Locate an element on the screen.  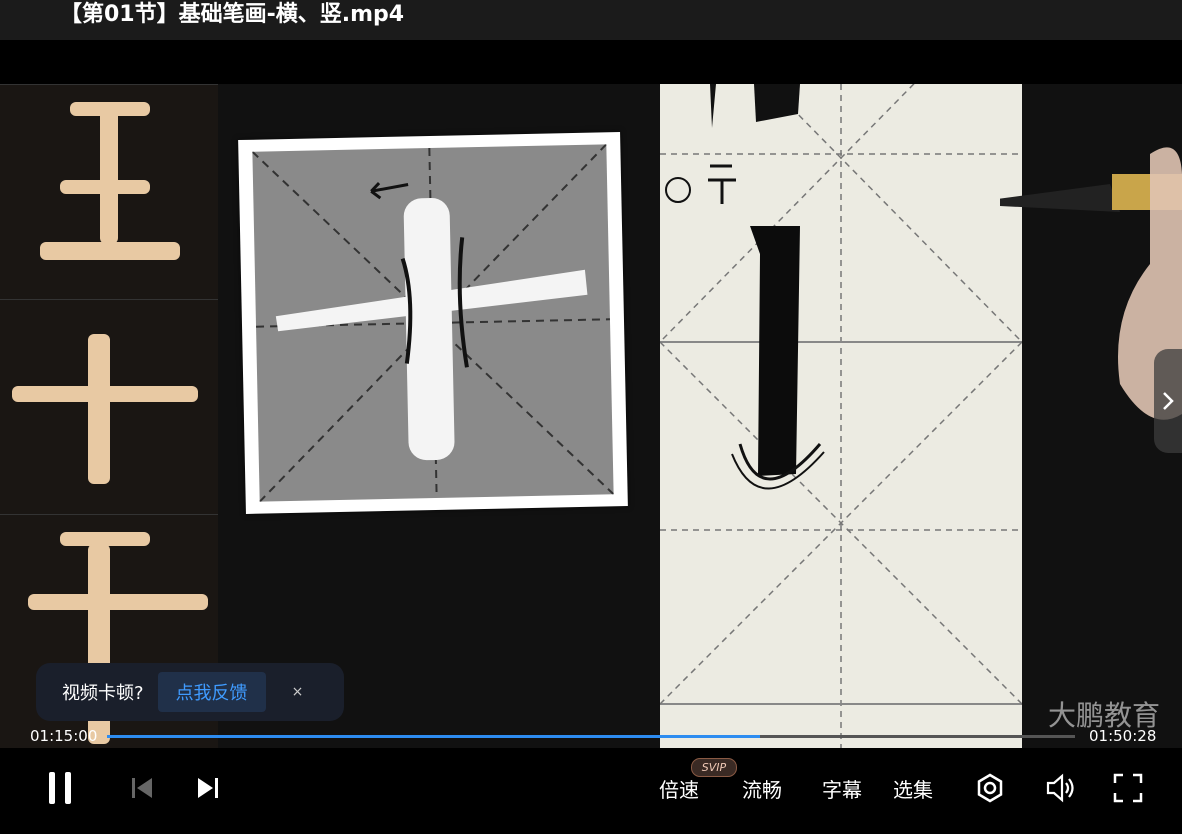
chevron-right-icon is located at coordinates (1168, 401).